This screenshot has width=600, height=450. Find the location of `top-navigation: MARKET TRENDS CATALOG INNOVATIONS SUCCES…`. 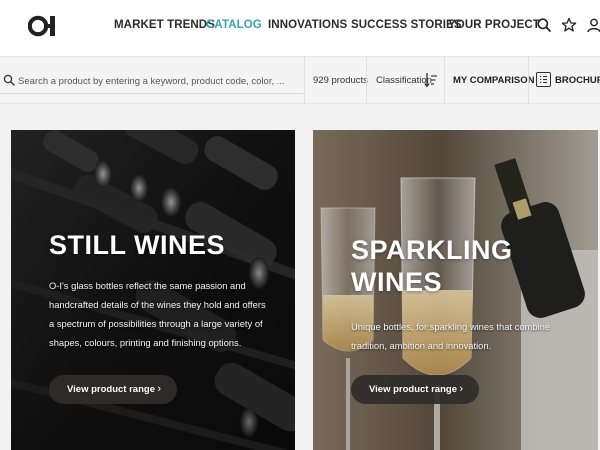

top-navigation: MARKET TRENDS CATALOG INNOVATIONS SUCCES… is located at coordinates (300, 26).